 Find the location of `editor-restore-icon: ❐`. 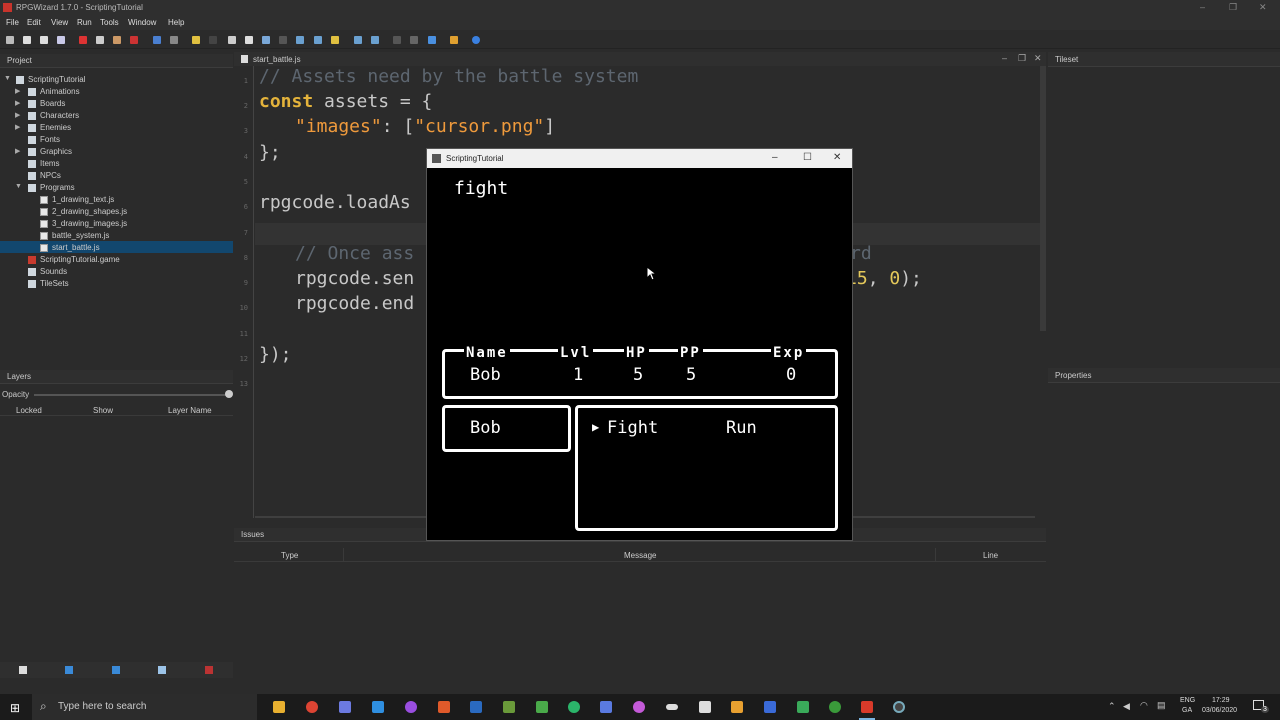

editor-restore-icon: ❐ is located at coordinates (1022, 58).